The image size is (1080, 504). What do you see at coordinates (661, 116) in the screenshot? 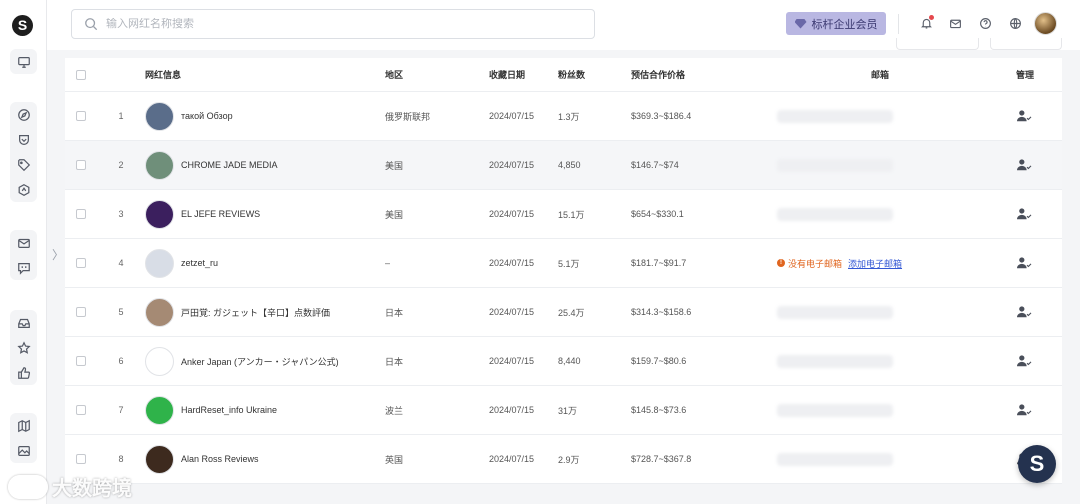
I see `estimated-price: $369.3~$186.4` at bounding box center [661, 116].